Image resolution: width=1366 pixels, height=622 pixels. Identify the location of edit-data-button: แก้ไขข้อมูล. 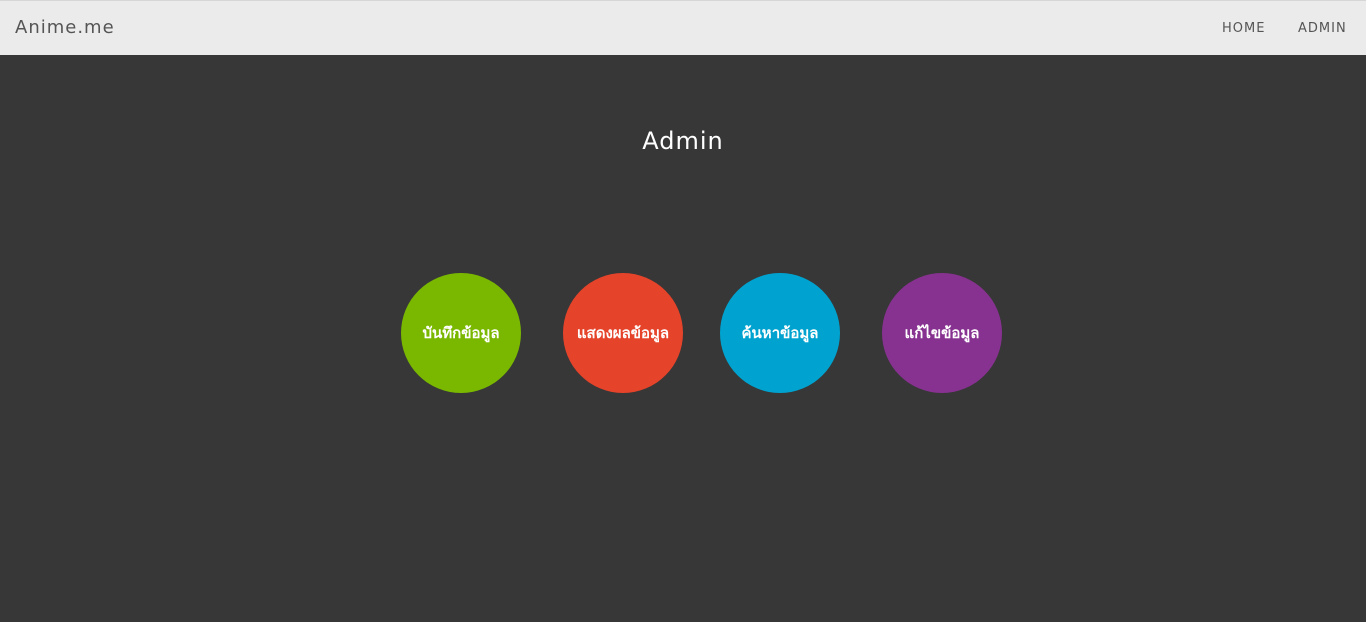
(942, 333).